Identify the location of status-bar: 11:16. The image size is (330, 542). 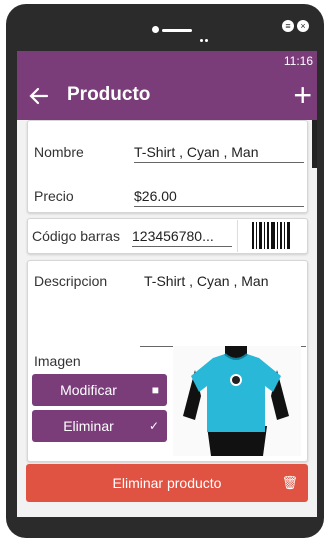
(167, 61).